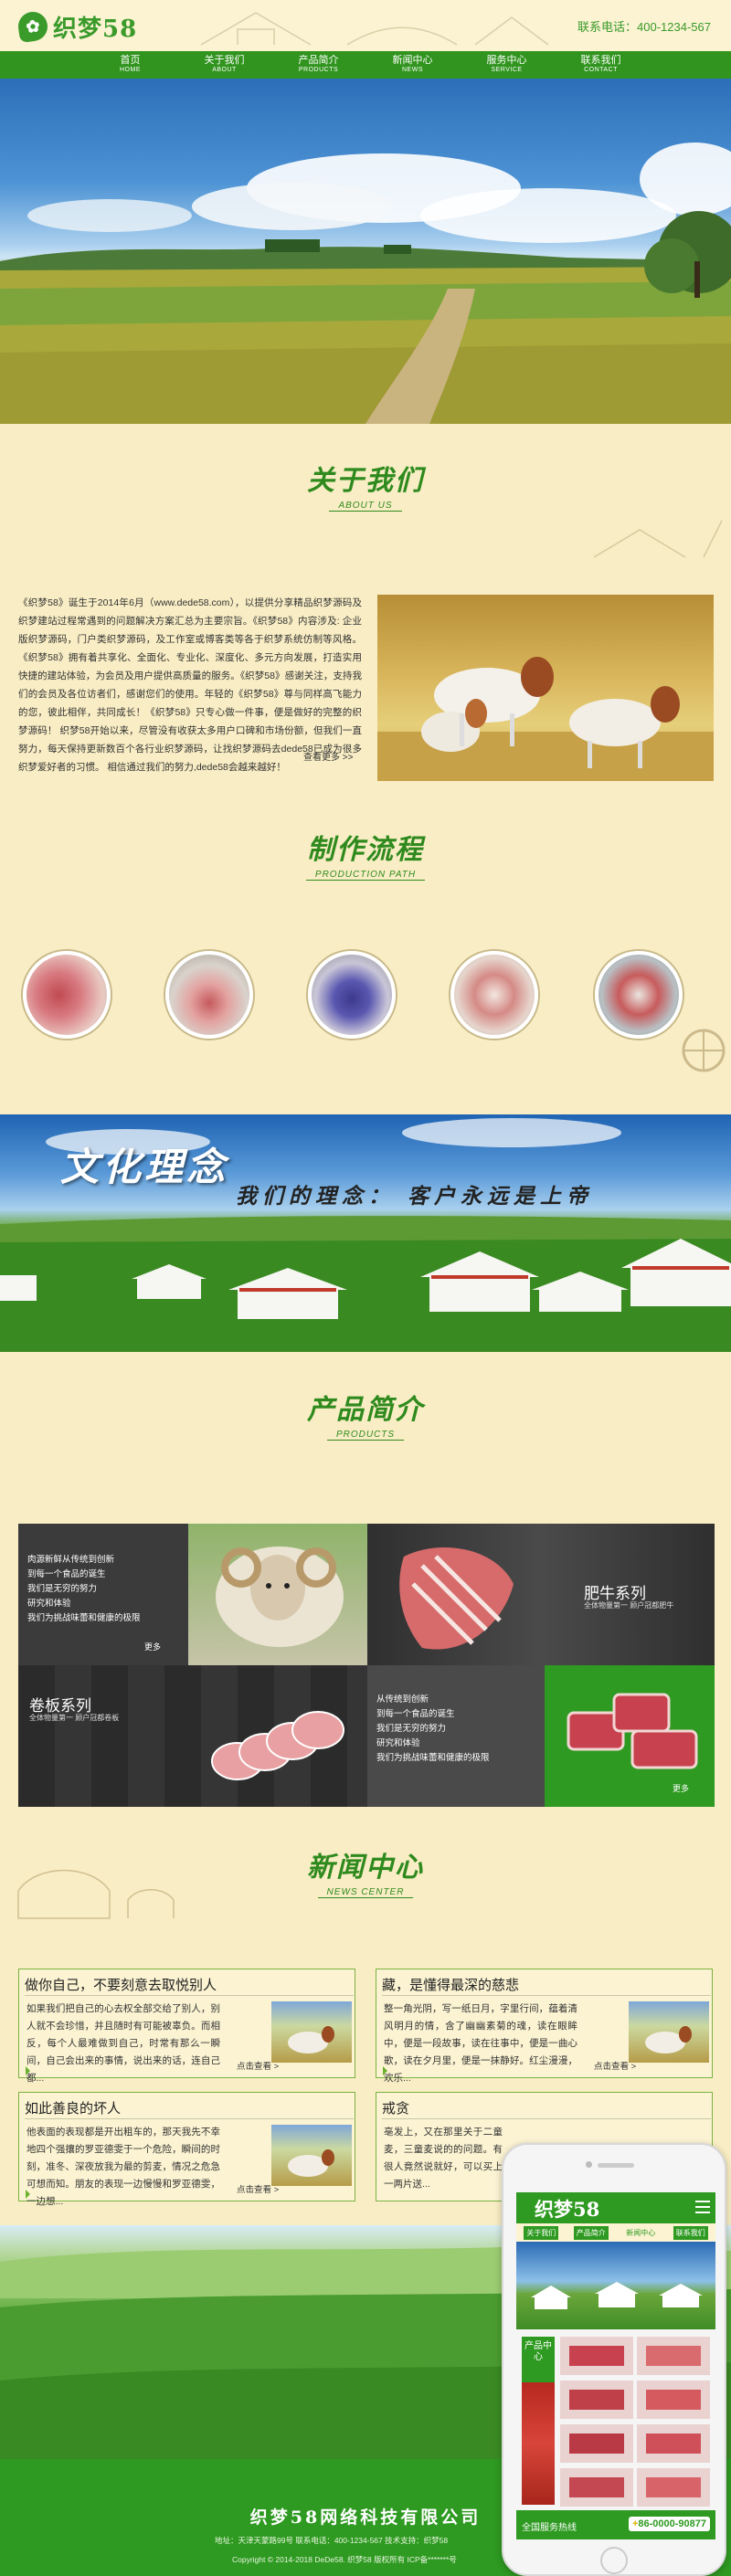 The image size is (731, 2576). What do you see at coordinates (681, 1788) in the screenshot?
I see `product-more-link-2: 更多` at bounding box center [681, 1788].